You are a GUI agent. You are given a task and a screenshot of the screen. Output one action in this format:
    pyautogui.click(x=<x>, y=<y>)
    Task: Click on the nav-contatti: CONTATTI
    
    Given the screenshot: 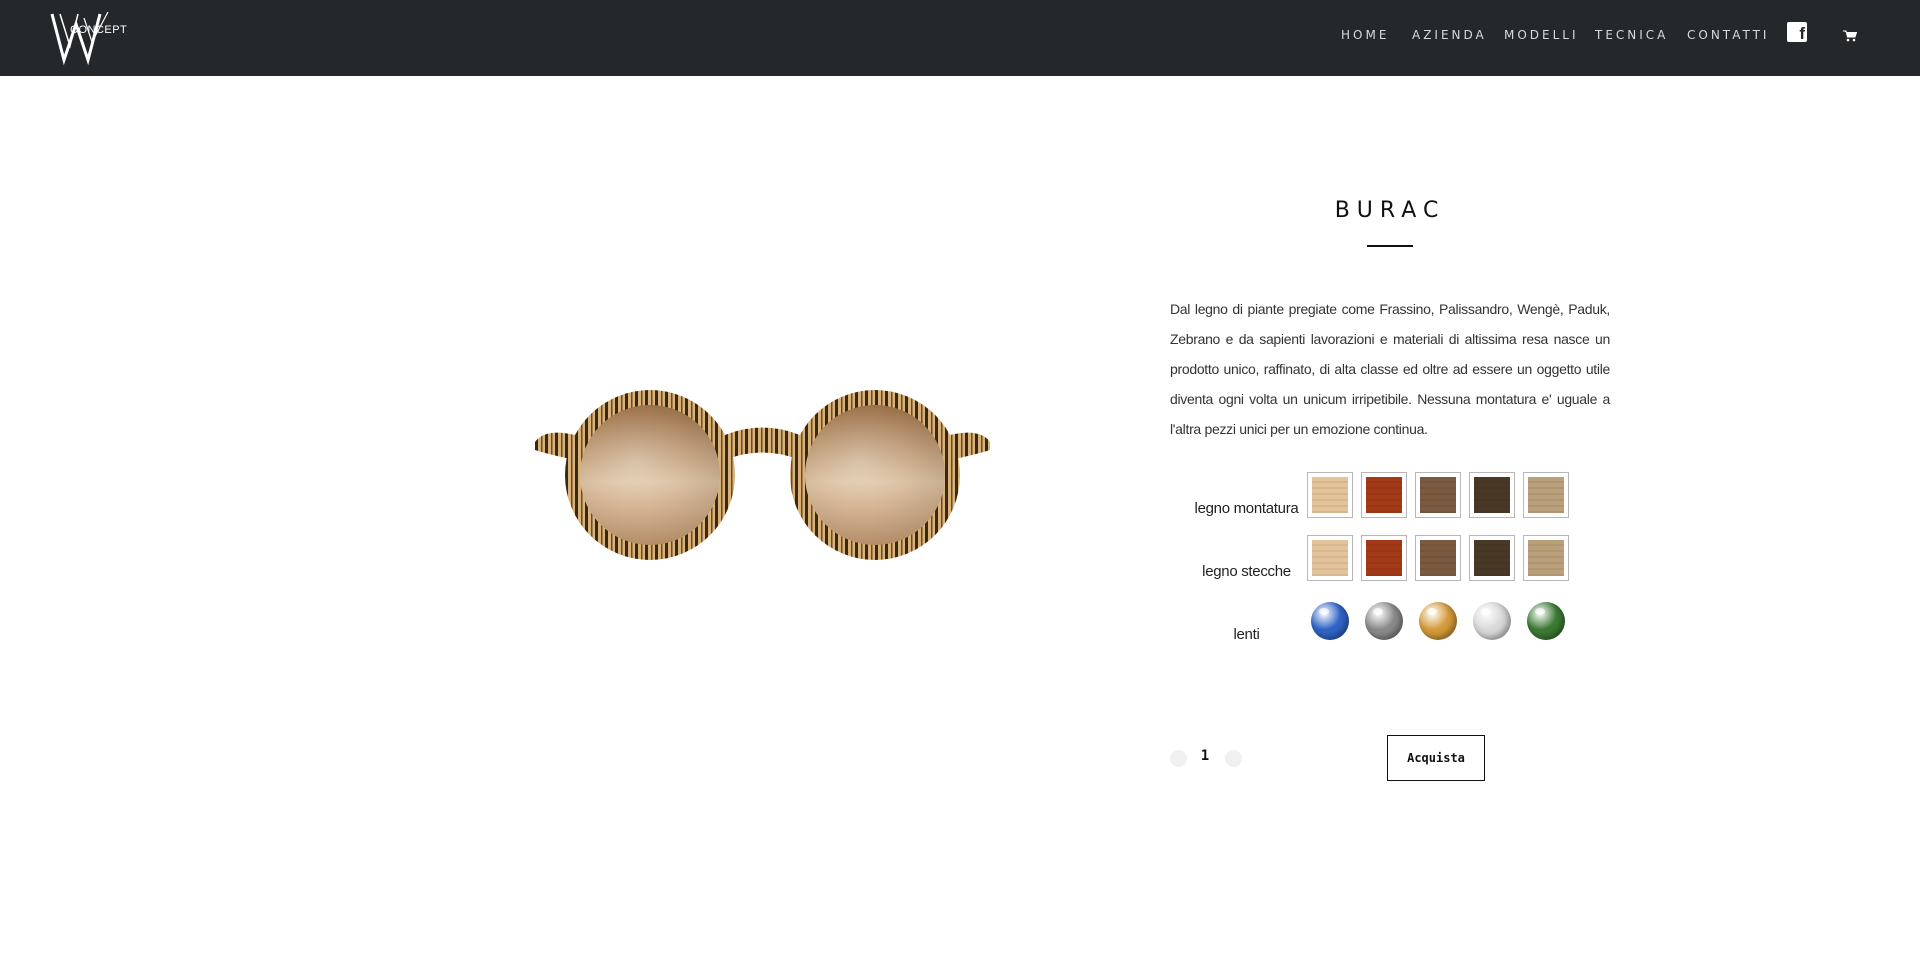 What is the action you would take?
    pyautogui.click(x=1728, y=35)
    